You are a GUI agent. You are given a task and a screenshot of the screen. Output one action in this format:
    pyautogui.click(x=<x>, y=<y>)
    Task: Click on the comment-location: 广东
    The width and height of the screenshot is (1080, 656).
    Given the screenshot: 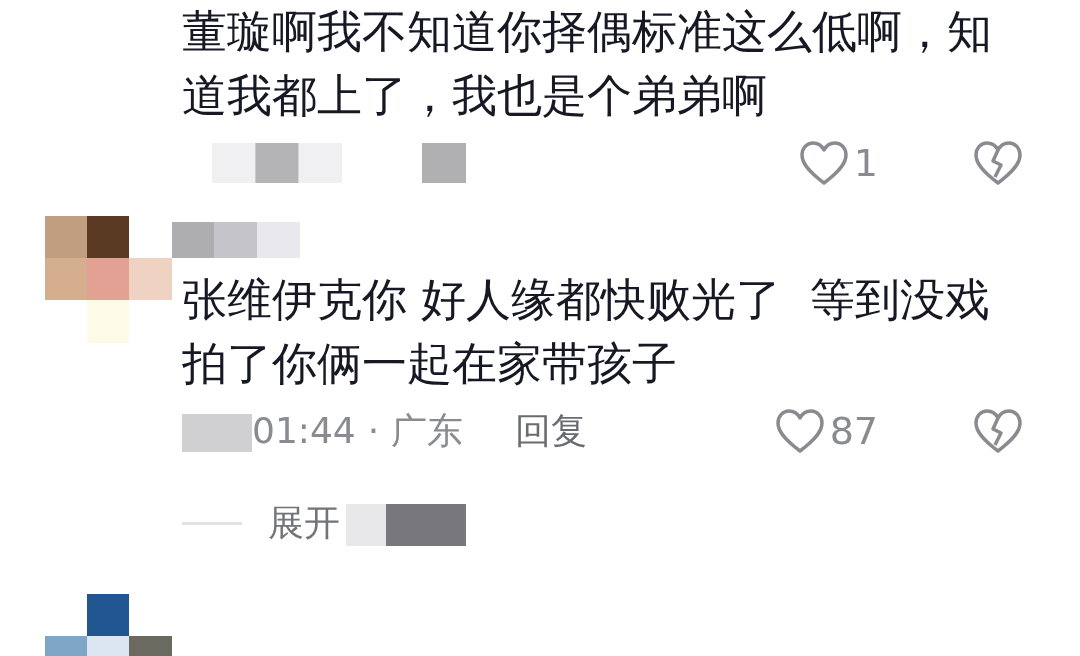 What is the action you would take?
    pyautogui.click(x=427, y=431)
    